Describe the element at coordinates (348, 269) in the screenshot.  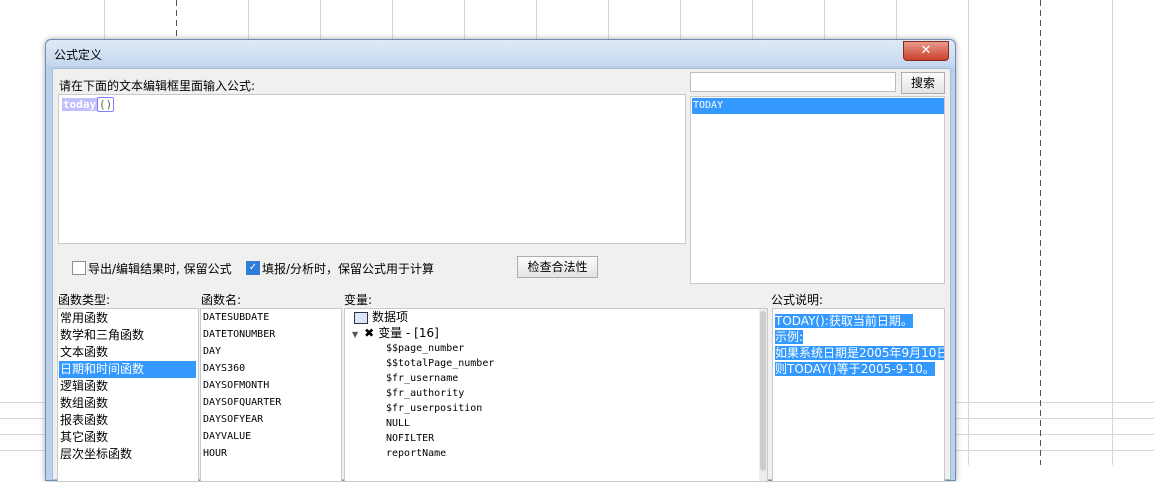
I see `fill-keep-label: 填报/分析时，保留公式用于计算` at that location.